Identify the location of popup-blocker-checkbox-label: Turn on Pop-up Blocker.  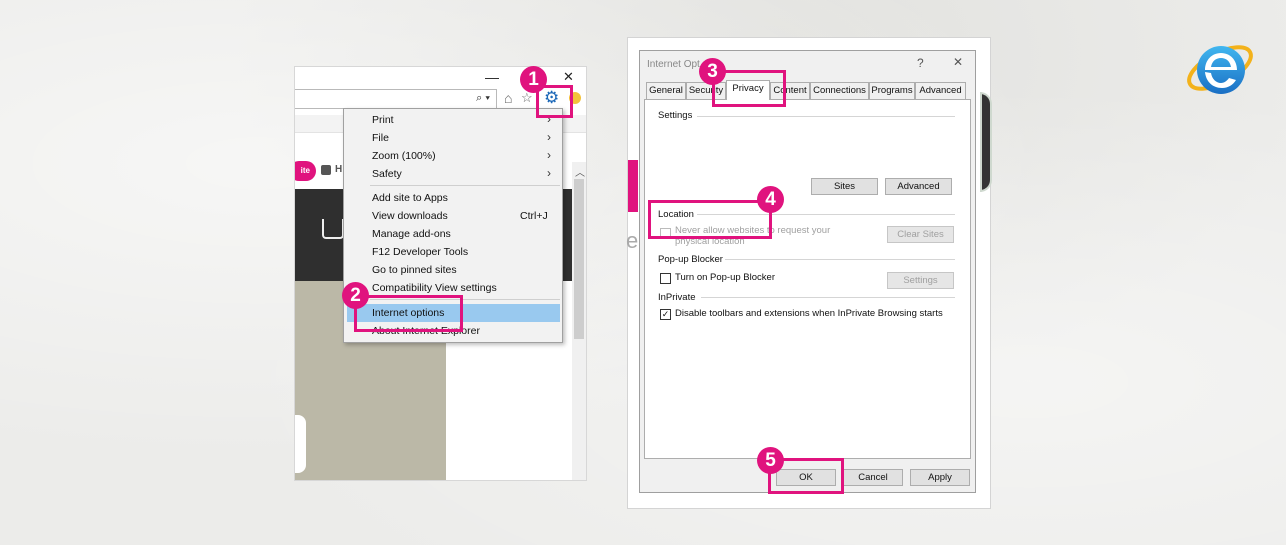
(725, 277).